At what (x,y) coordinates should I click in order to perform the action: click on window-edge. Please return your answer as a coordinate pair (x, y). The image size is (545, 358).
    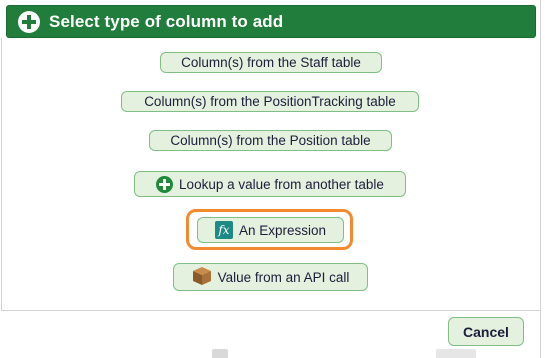
    Looking at the image, I should click on (542, 179).